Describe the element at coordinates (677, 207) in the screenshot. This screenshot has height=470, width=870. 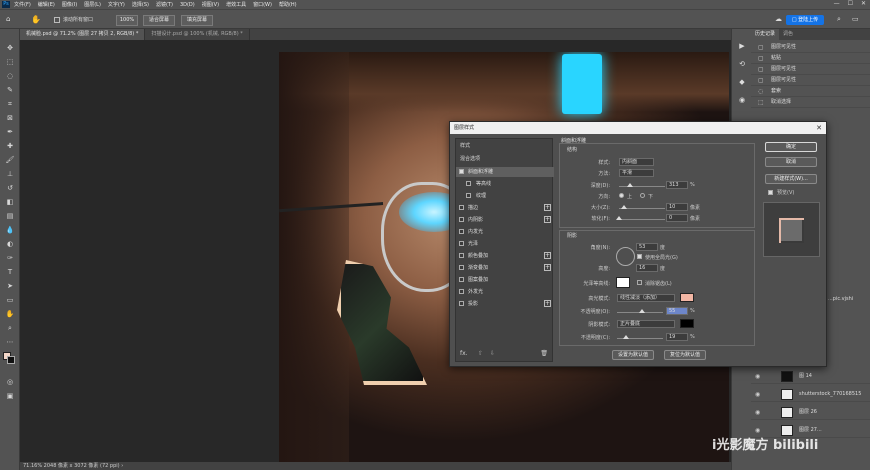
I see `size-input: 10` at that location.